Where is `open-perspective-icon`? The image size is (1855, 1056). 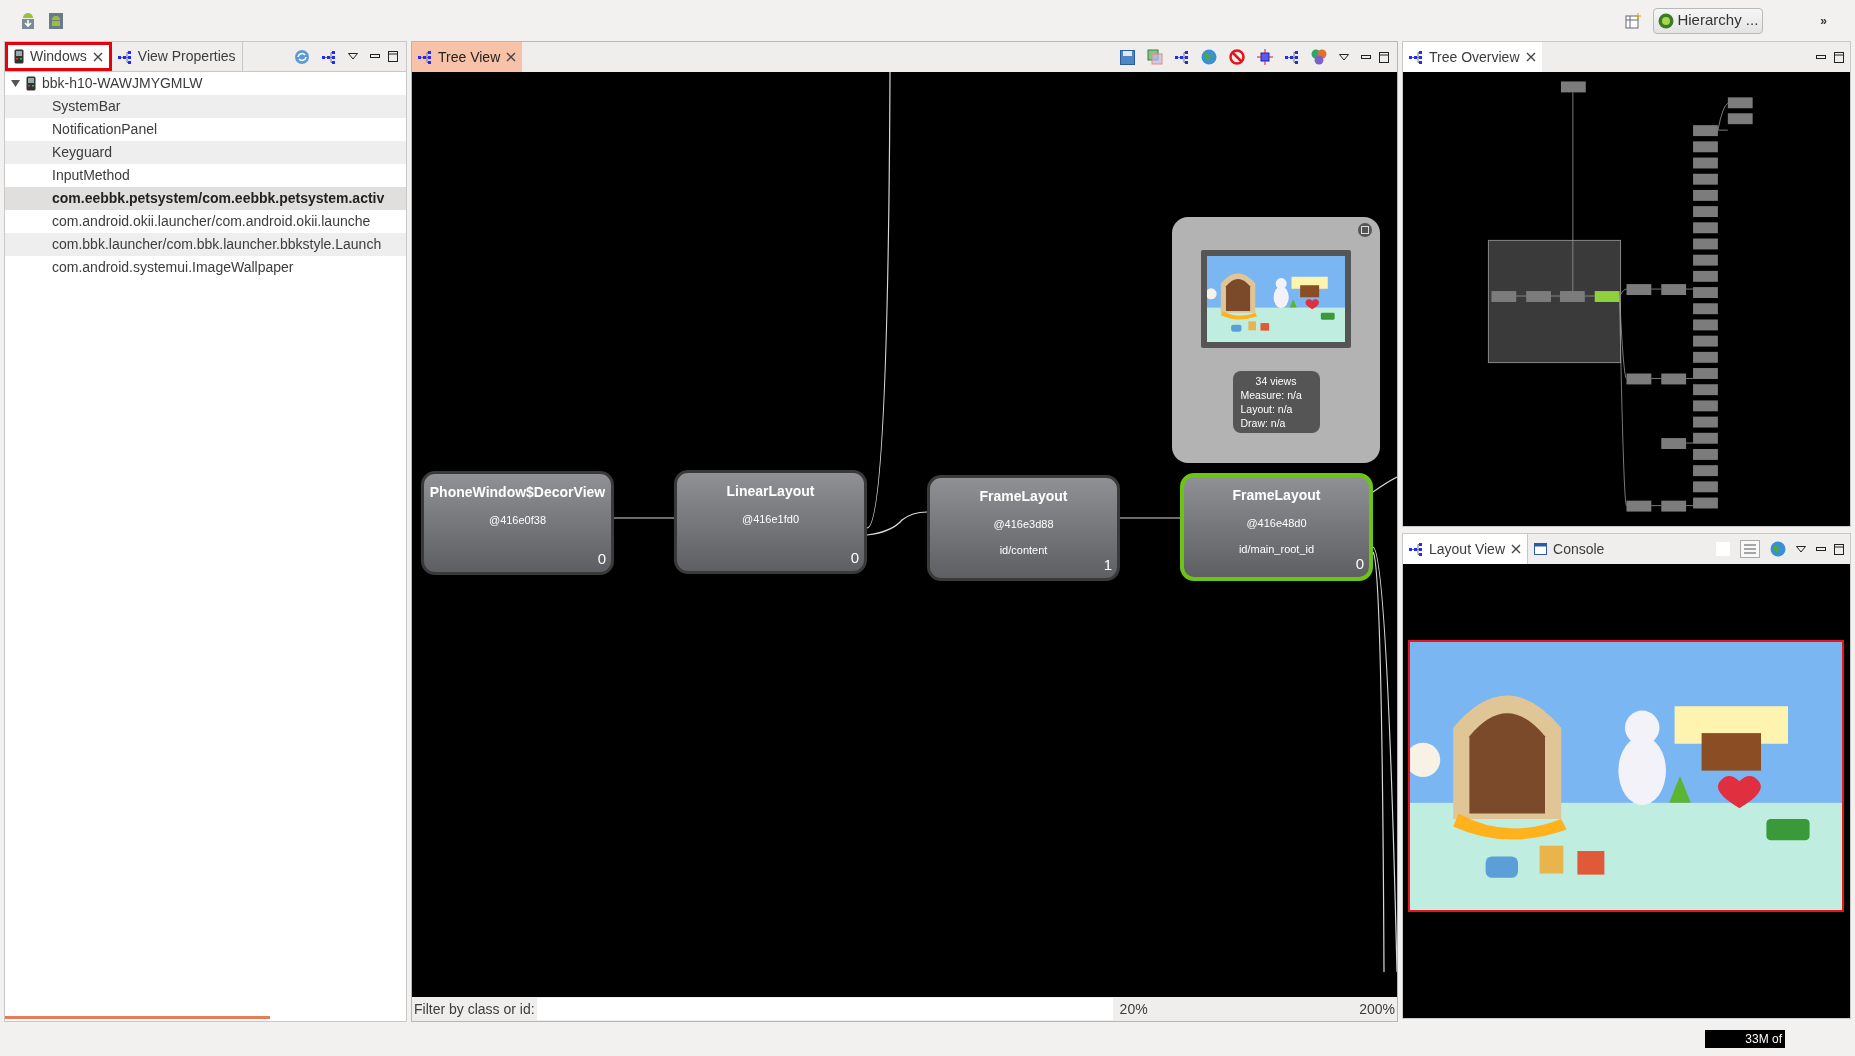
open-perspective-icon is located at coordinates (1633, 20).